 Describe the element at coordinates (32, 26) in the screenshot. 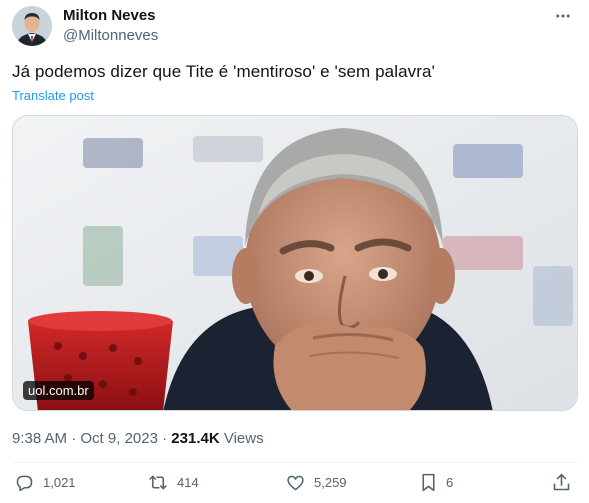

I see `avatar` at that location.